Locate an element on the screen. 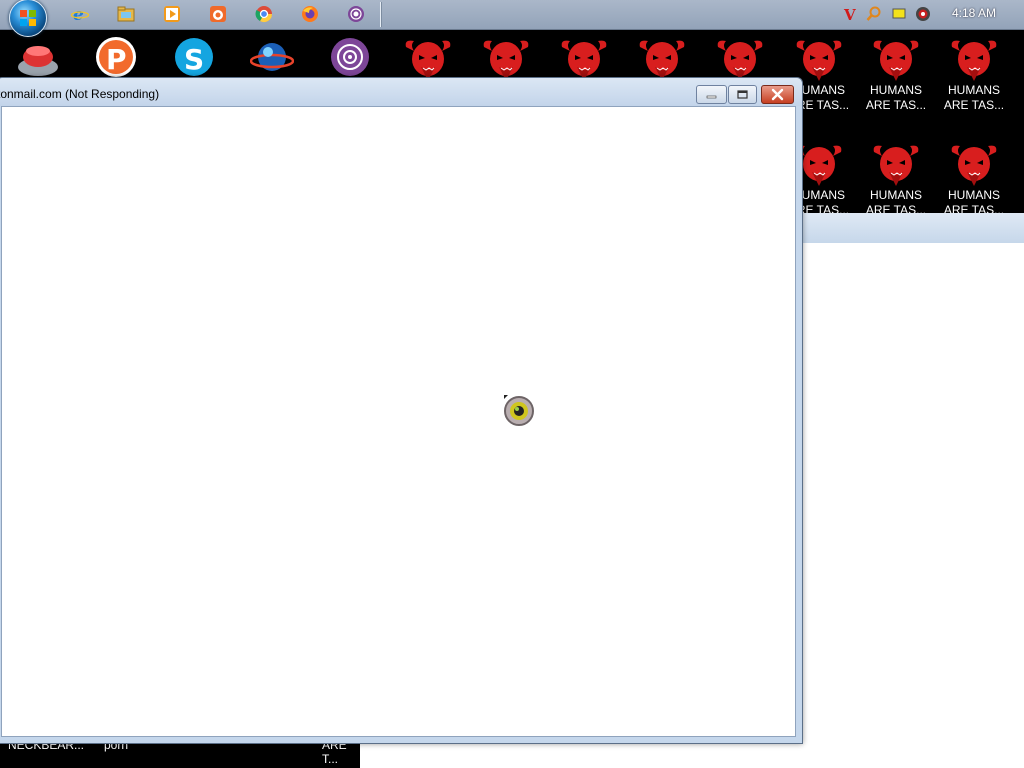 This screenshot has height=768, width=1024. p-app-icon: P is located at coordinates (116, 57).